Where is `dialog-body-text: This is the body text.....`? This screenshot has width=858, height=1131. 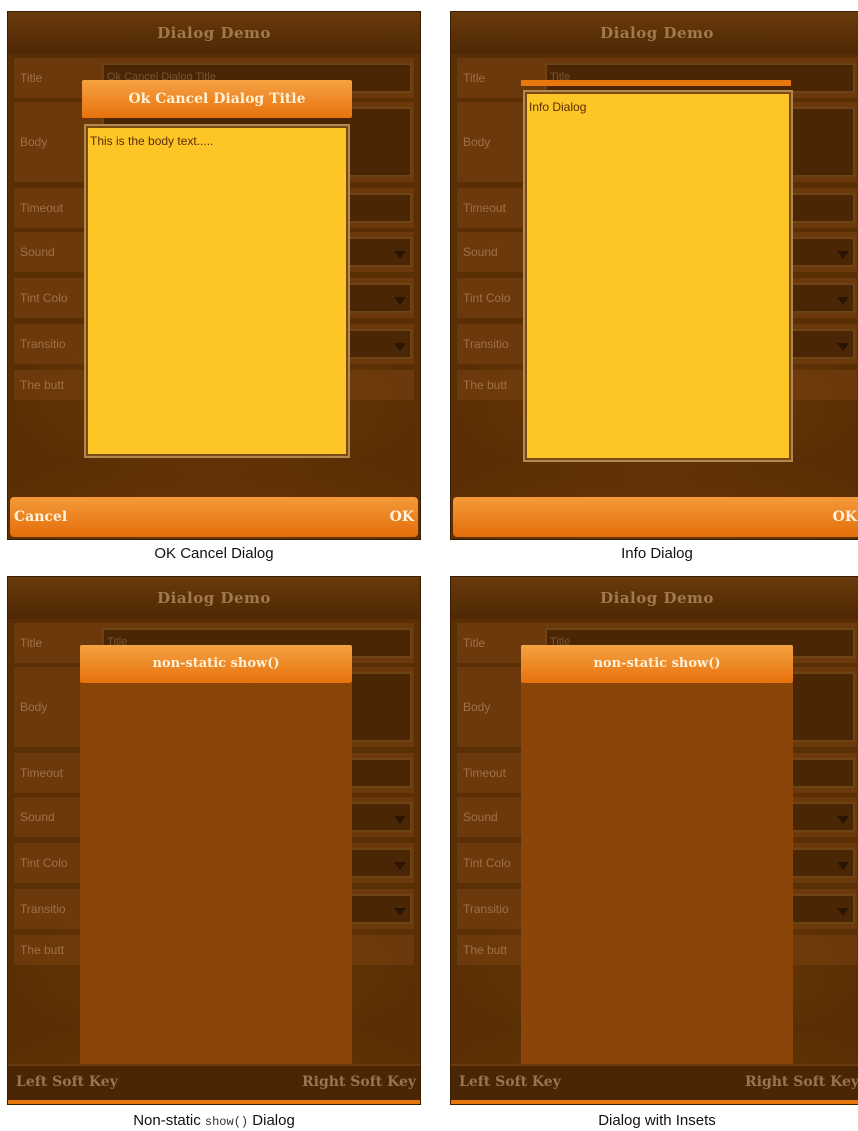 dialog-body-text: This is the body text..... is located at coordinates (152, 141).